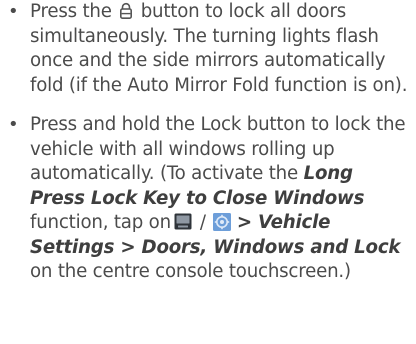 This screenshot has width=416, height=344. What do you see at coordinates (100, 222) in the screenshot?
I see `item2-text2: function, tap on` at bounding box center [100, 222].